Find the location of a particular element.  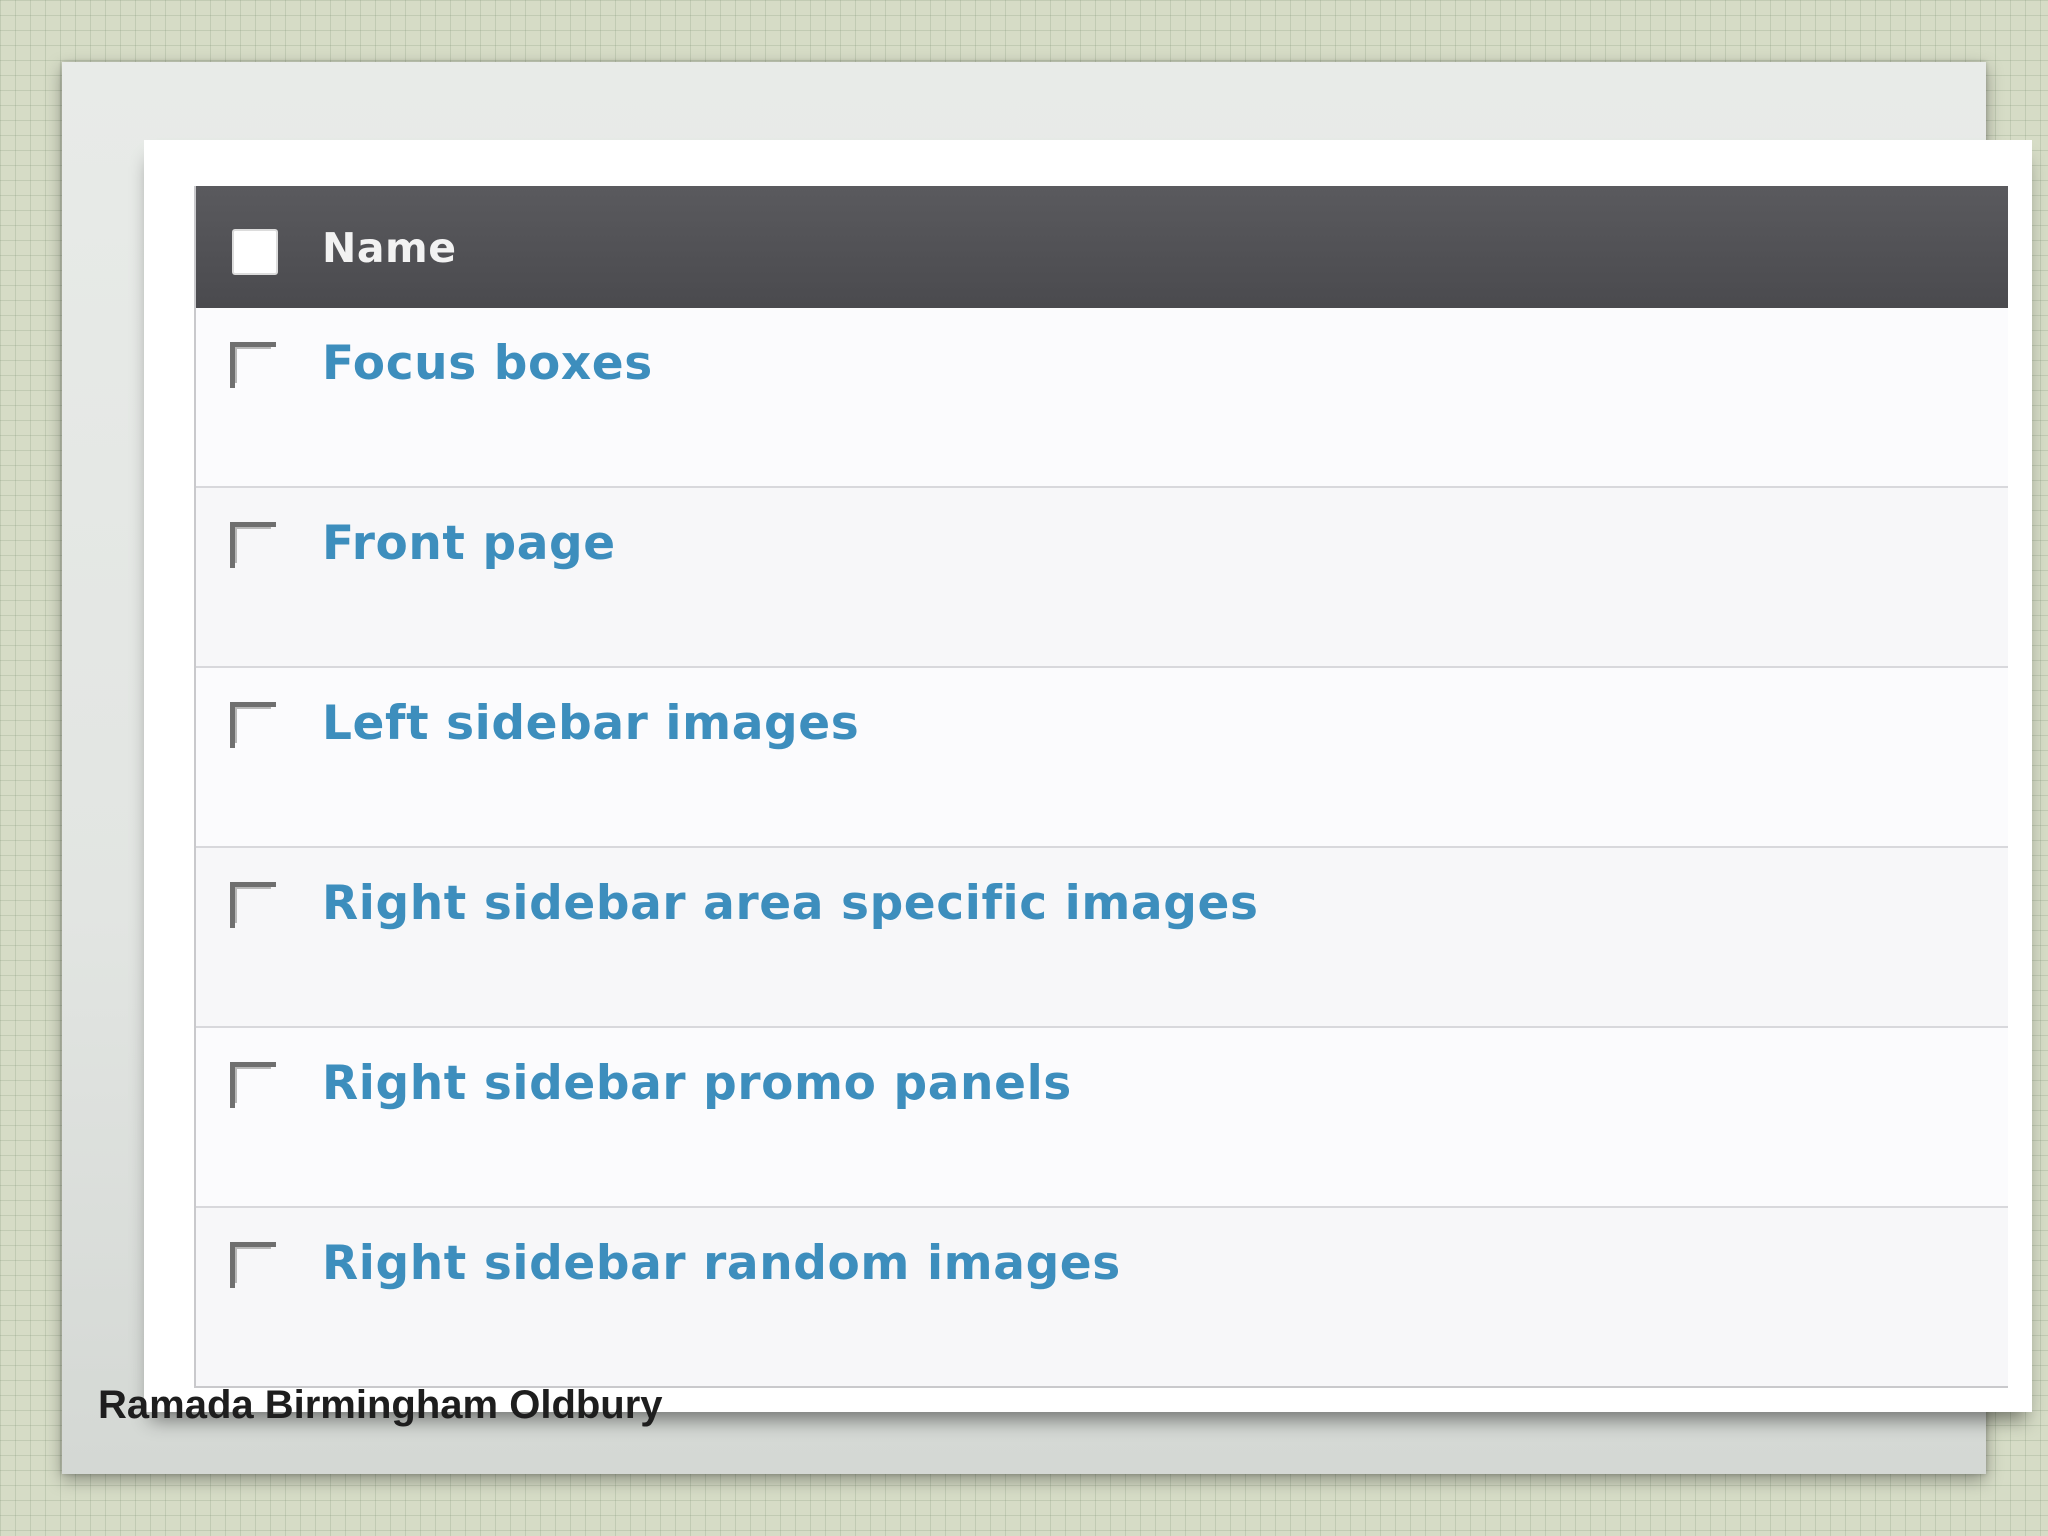

column-header-name: Name is located at coordinates (389, 248).